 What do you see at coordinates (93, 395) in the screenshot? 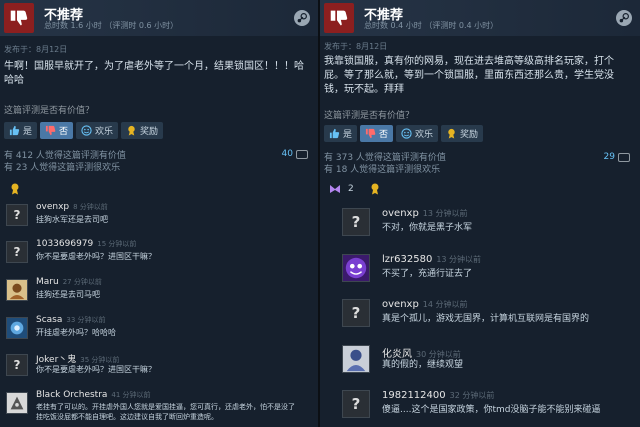
I see `comment-author: Black Orchestra 41 分钟以前` at bounding box center [93, 395].